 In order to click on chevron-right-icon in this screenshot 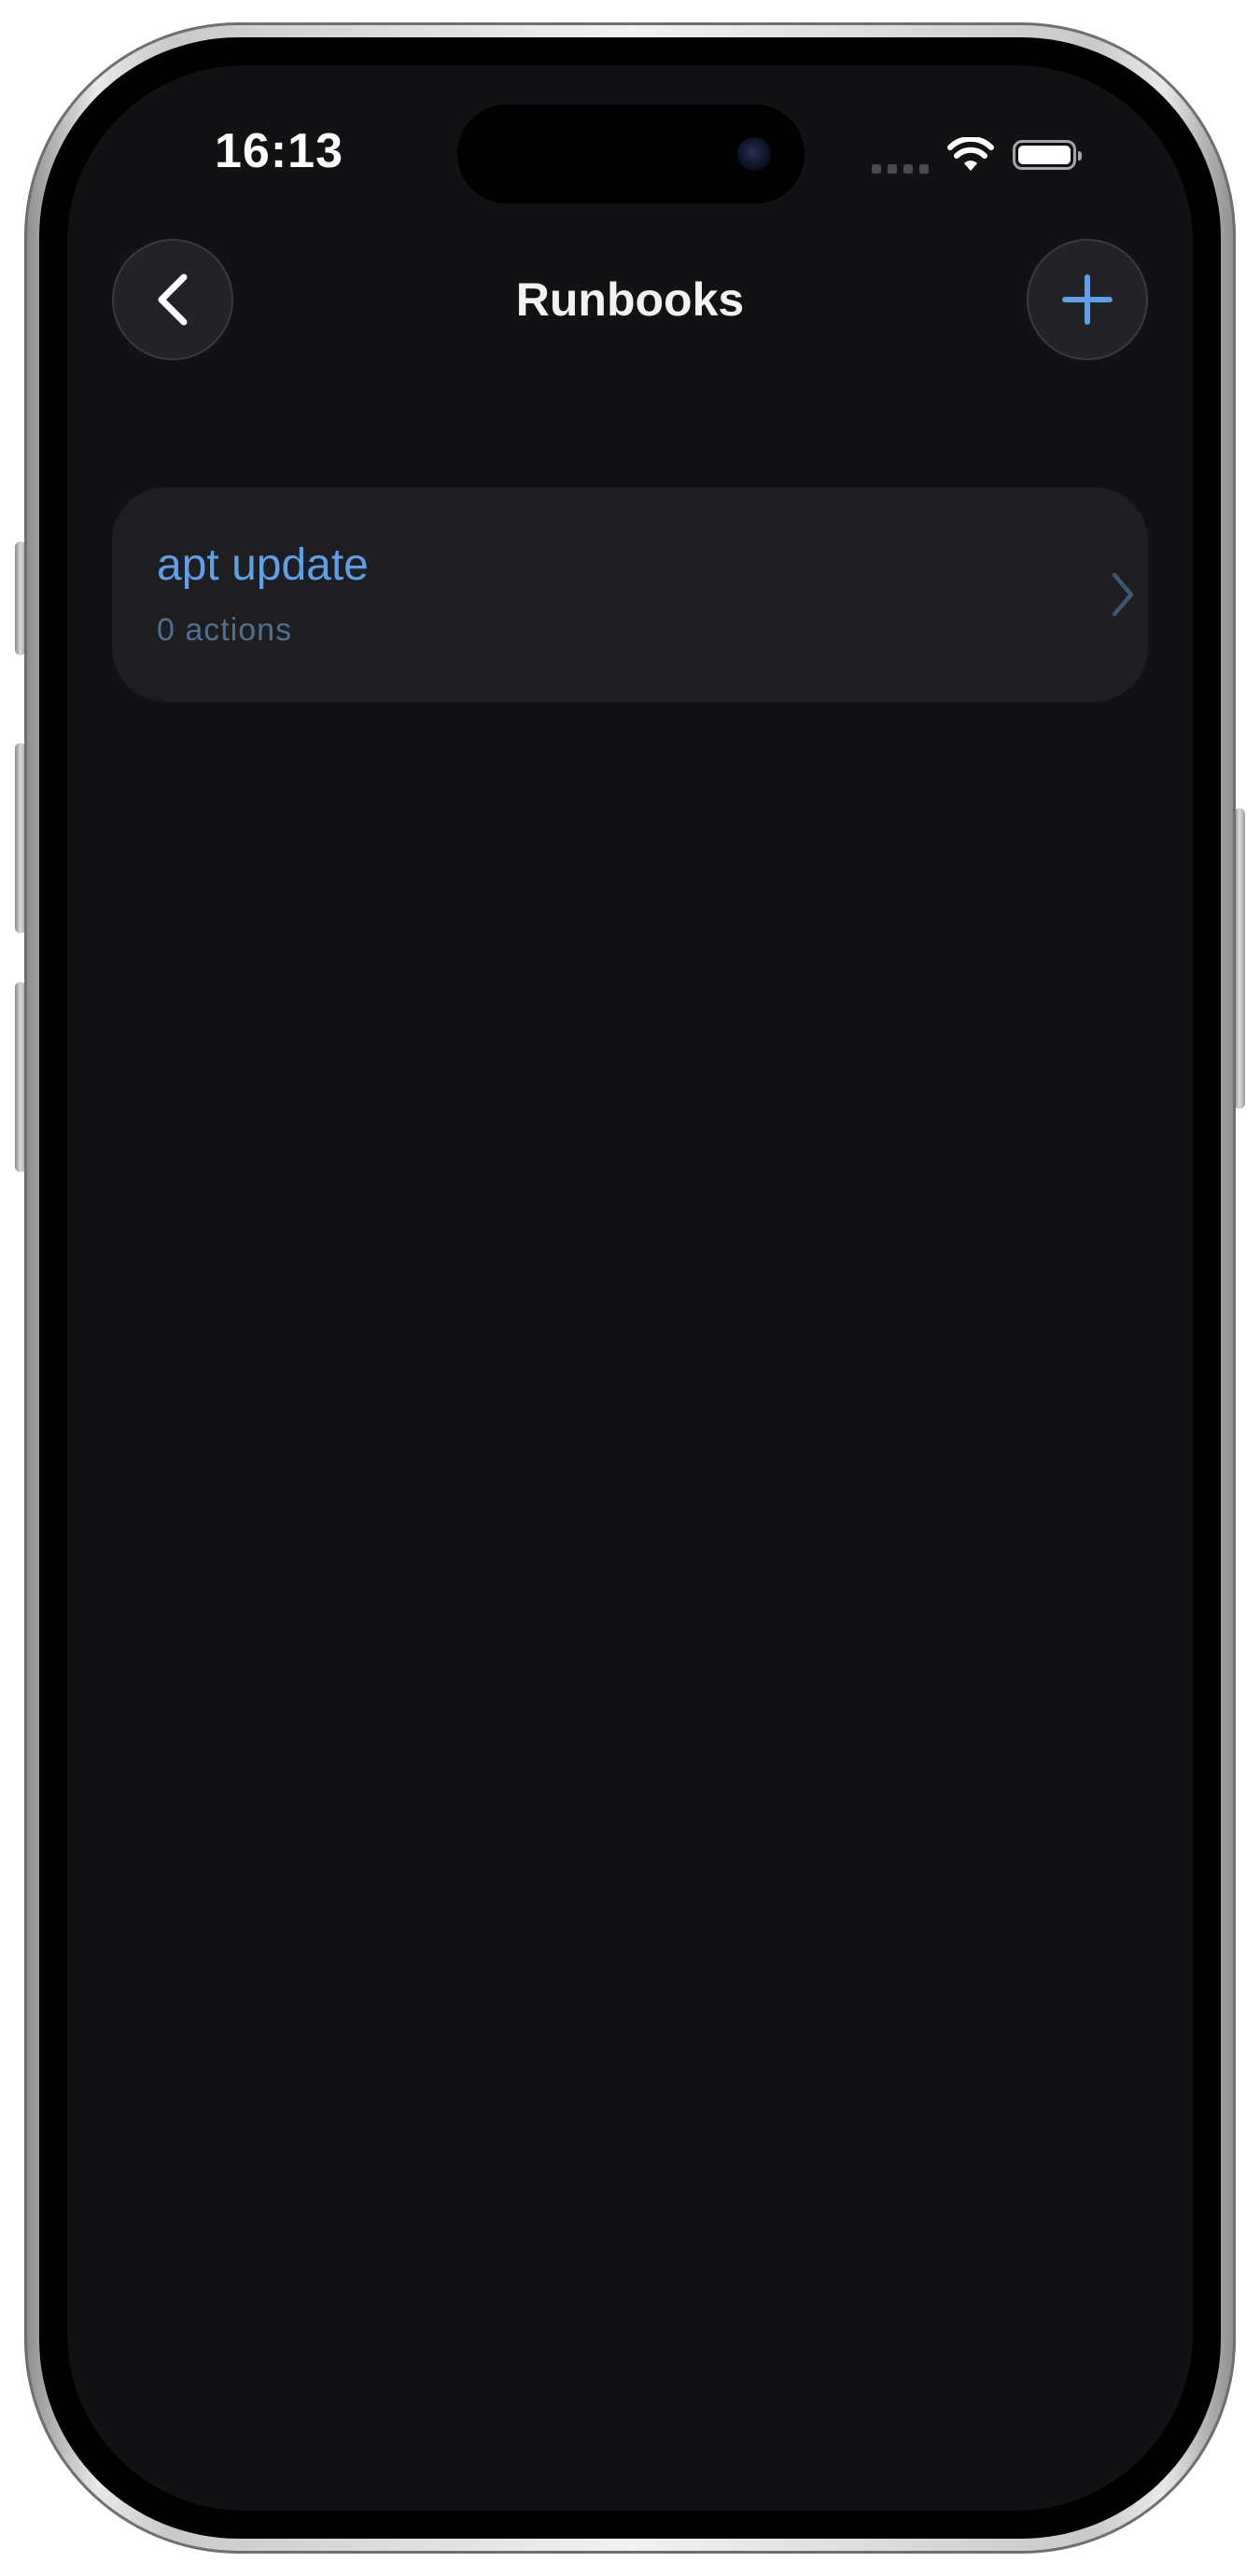, I will do `click(1123, 594)`.